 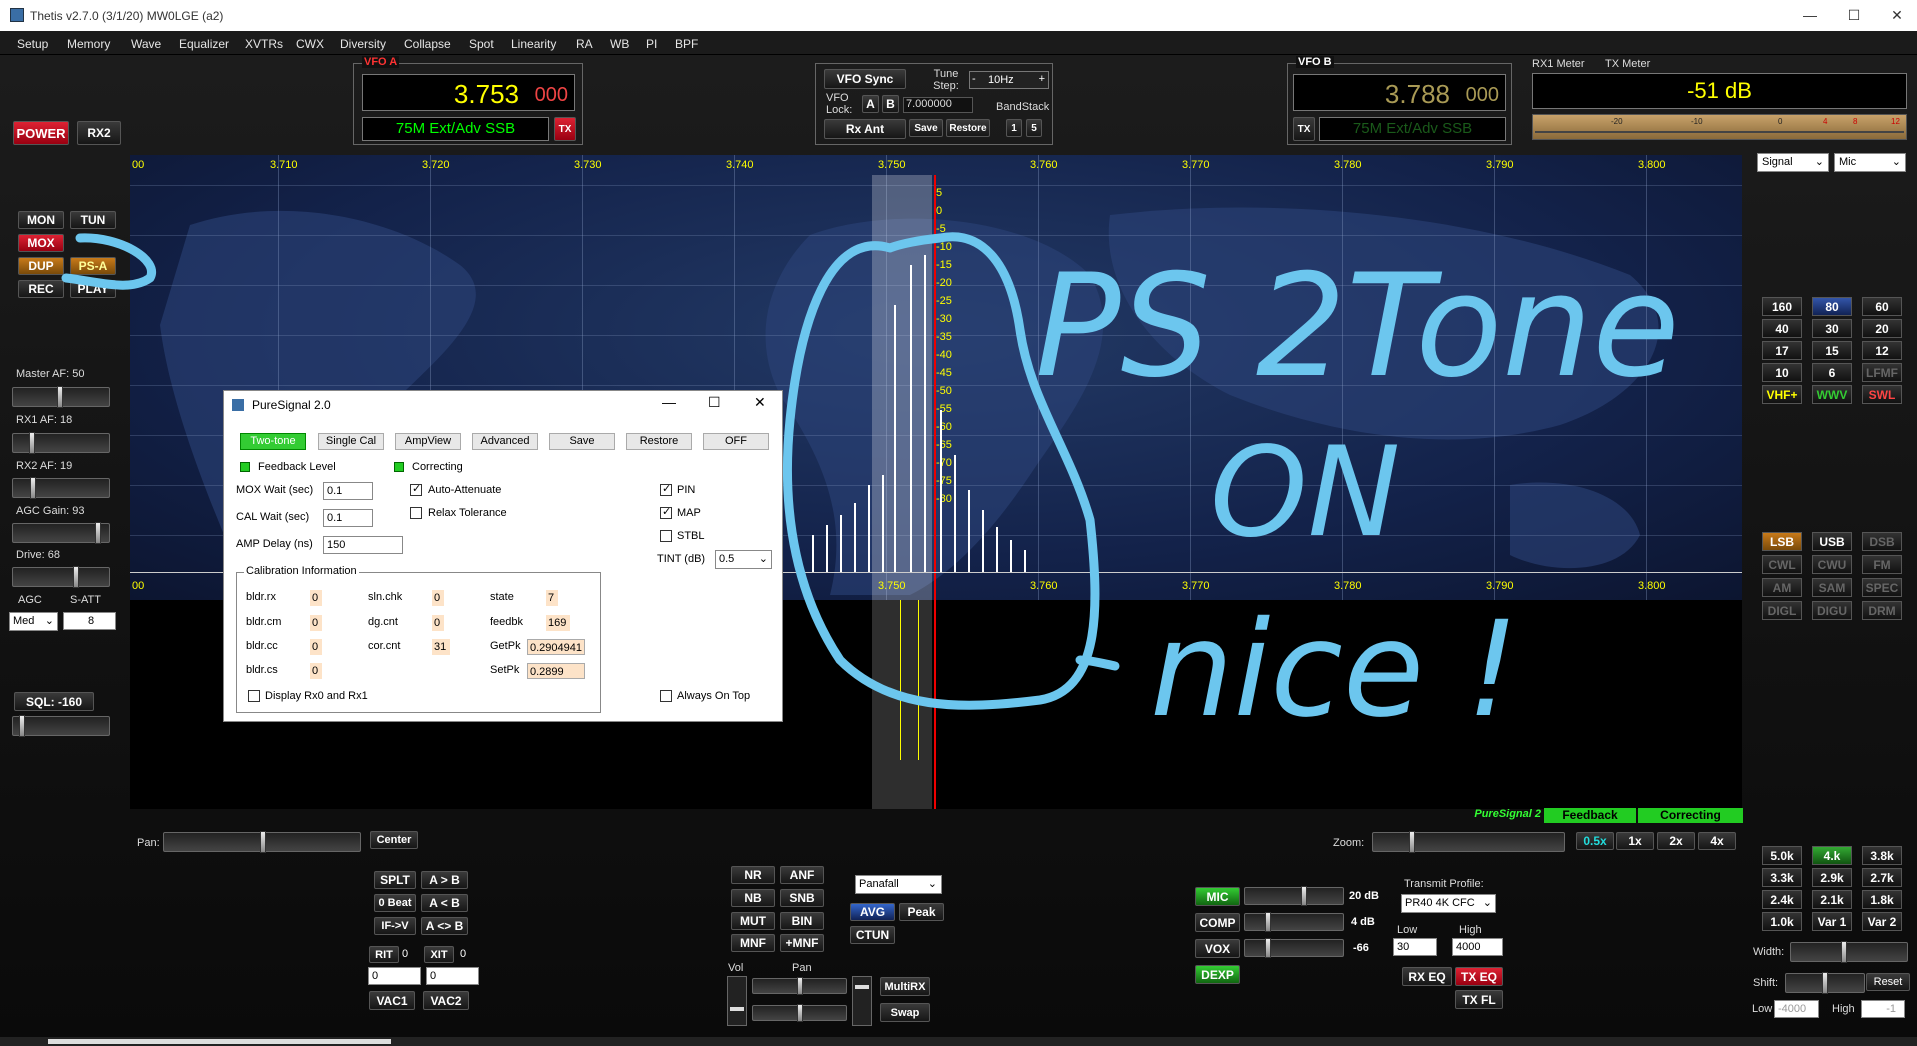 What do you see at coordinates (1825, 983) in the screenshot?
I see `filter-shift-slider` at bounding box center [1825, 983].